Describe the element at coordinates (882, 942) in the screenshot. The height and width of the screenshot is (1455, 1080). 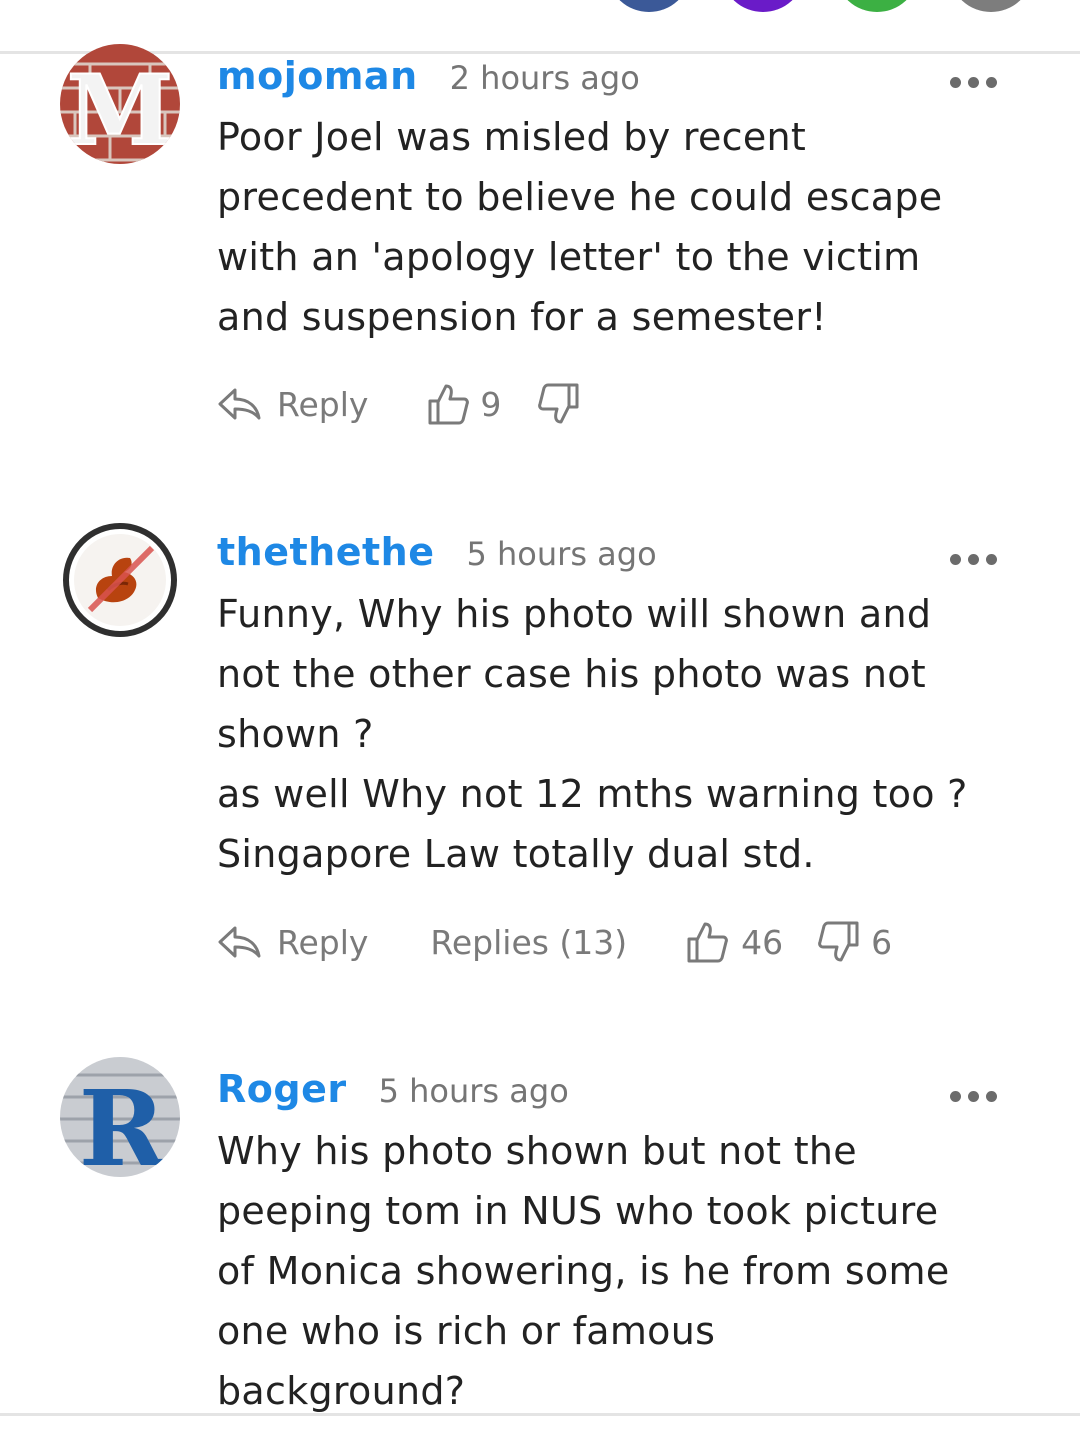
I see `dislike-count: 6` at that location.